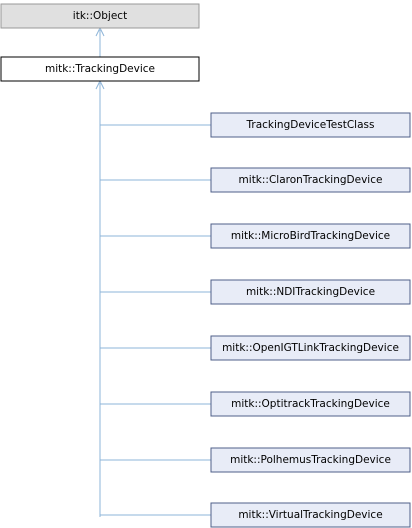 The height and width of the screenshot is (528, 412). I want to click on node-label-child-3: mitk::NDITrackingDevice, so click(310, 292).